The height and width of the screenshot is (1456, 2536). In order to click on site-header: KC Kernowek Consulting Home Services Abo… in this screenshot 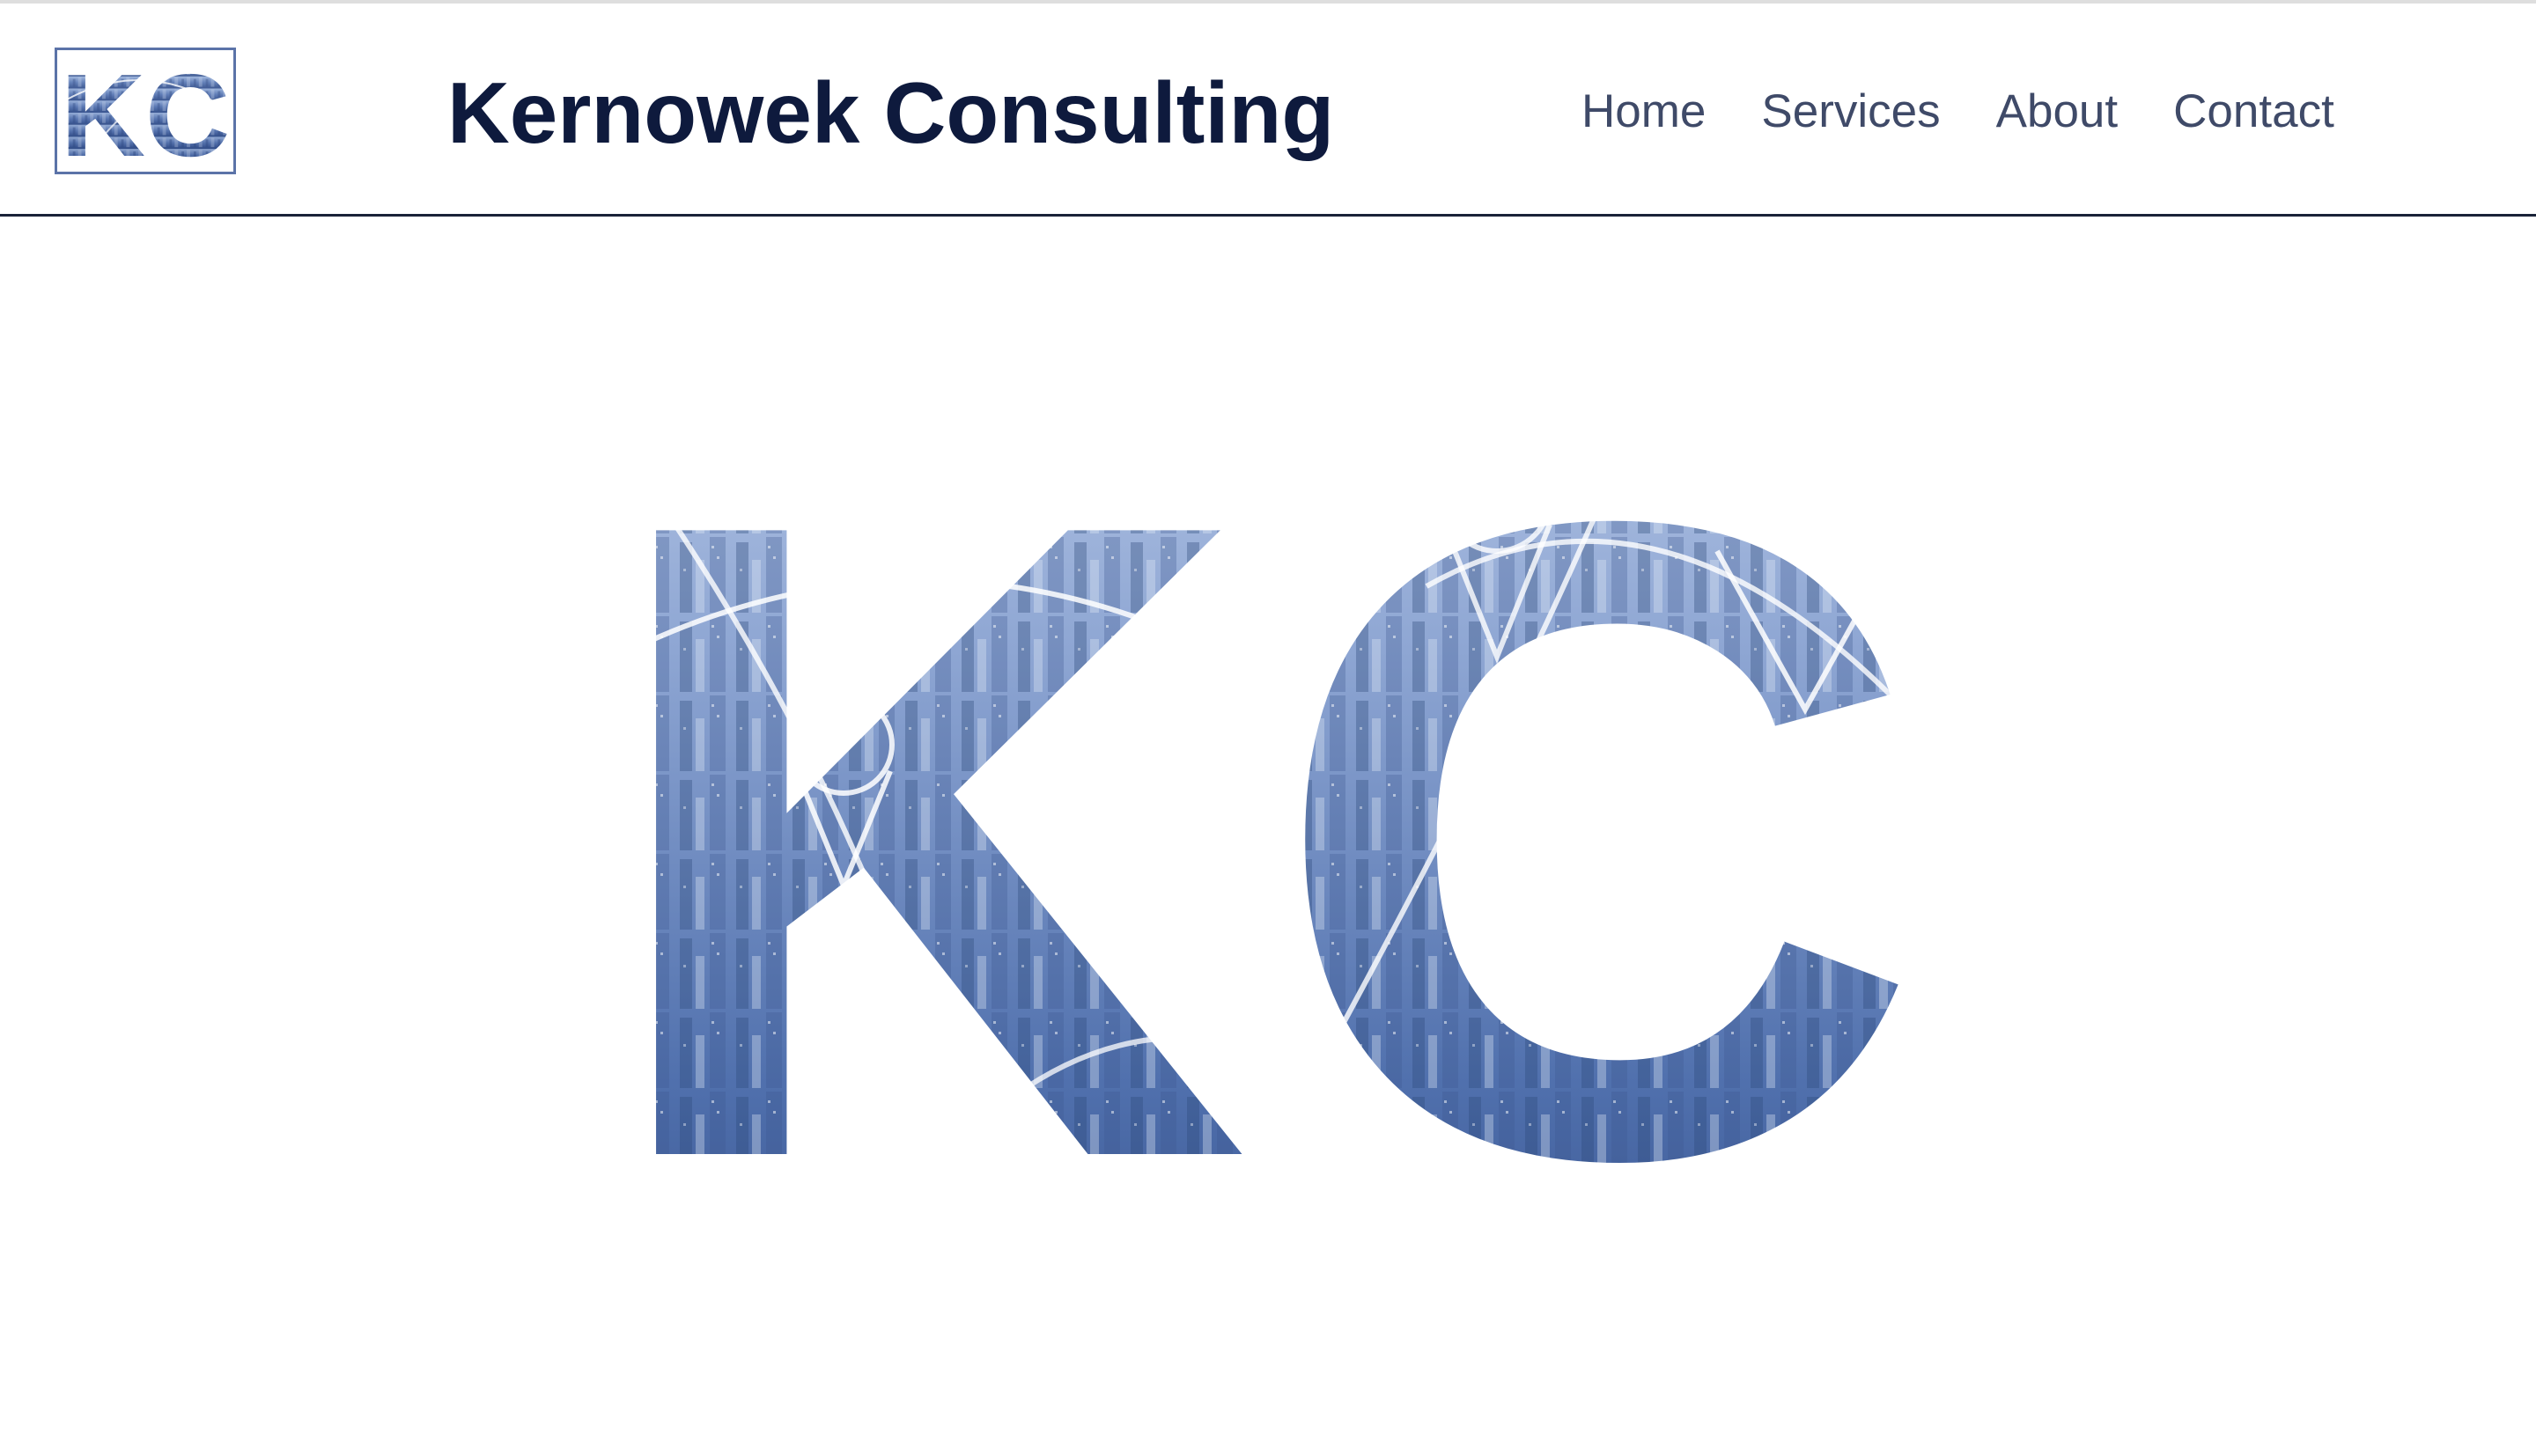, I will do `click(1268, 110)`.